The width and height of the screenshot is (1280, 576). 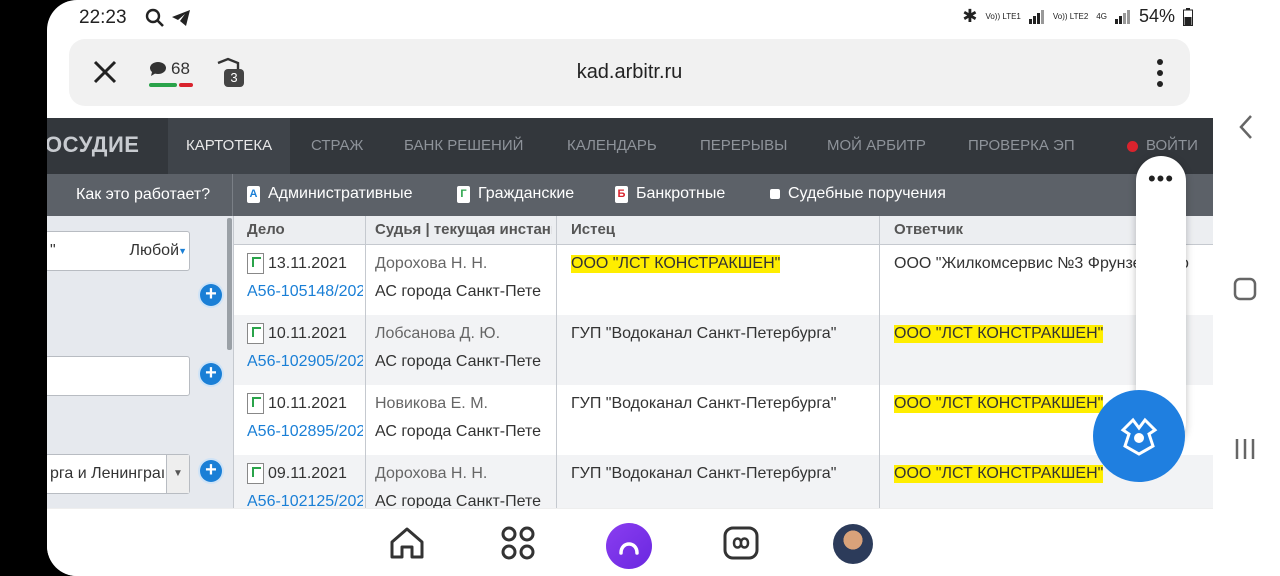 What do you see at coordinates (775, 194) in the screenshot?
I see `checkbox-icon` at bounding box center [775, 194].